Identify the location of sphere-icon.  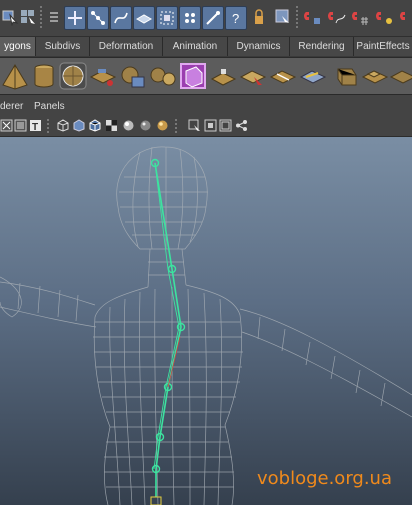
(73, 76).